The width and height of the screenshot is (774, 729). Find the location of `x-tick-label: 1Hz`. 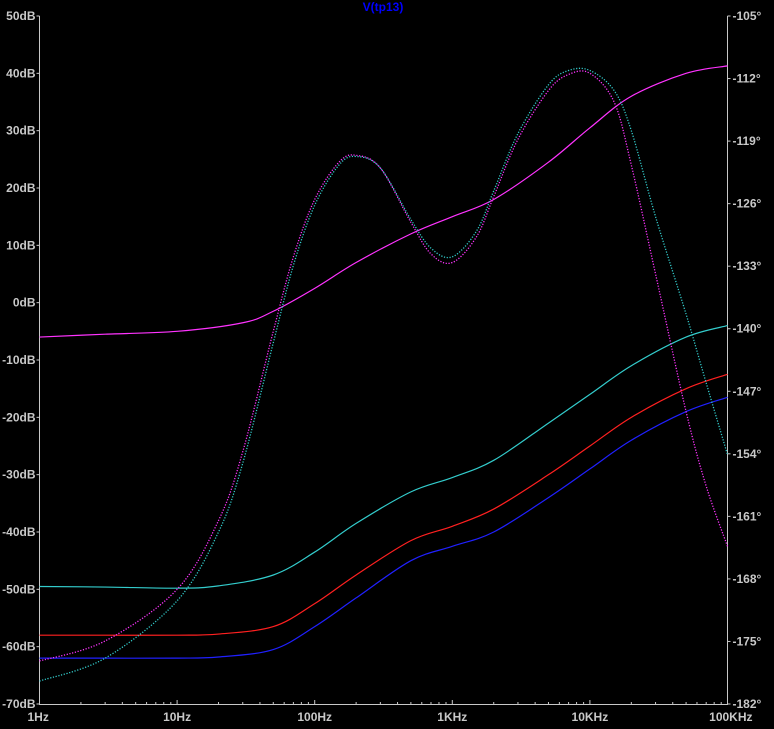

x-tick-label: 1Hz is located at coordinates (38, 717).